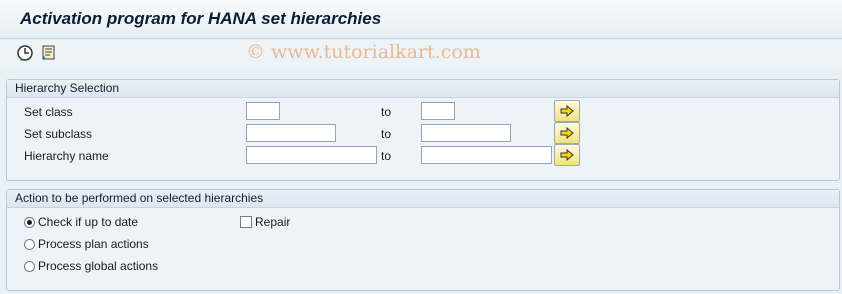 The image size is (842, 294). Describe the element at coordinates (29, 266) in the screenshot. I see `radio-process-global-actions` at that location.